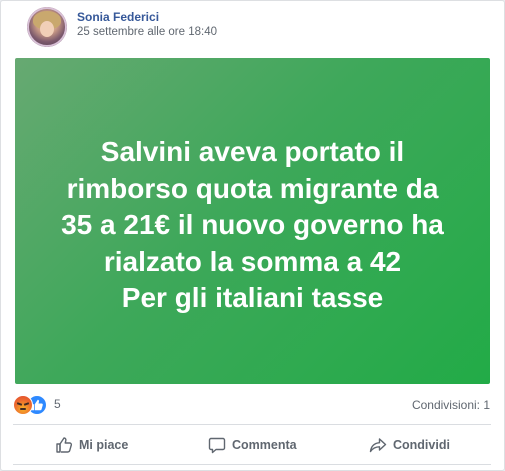  I want to click on comment-button: Commenta, so click(252, 445).